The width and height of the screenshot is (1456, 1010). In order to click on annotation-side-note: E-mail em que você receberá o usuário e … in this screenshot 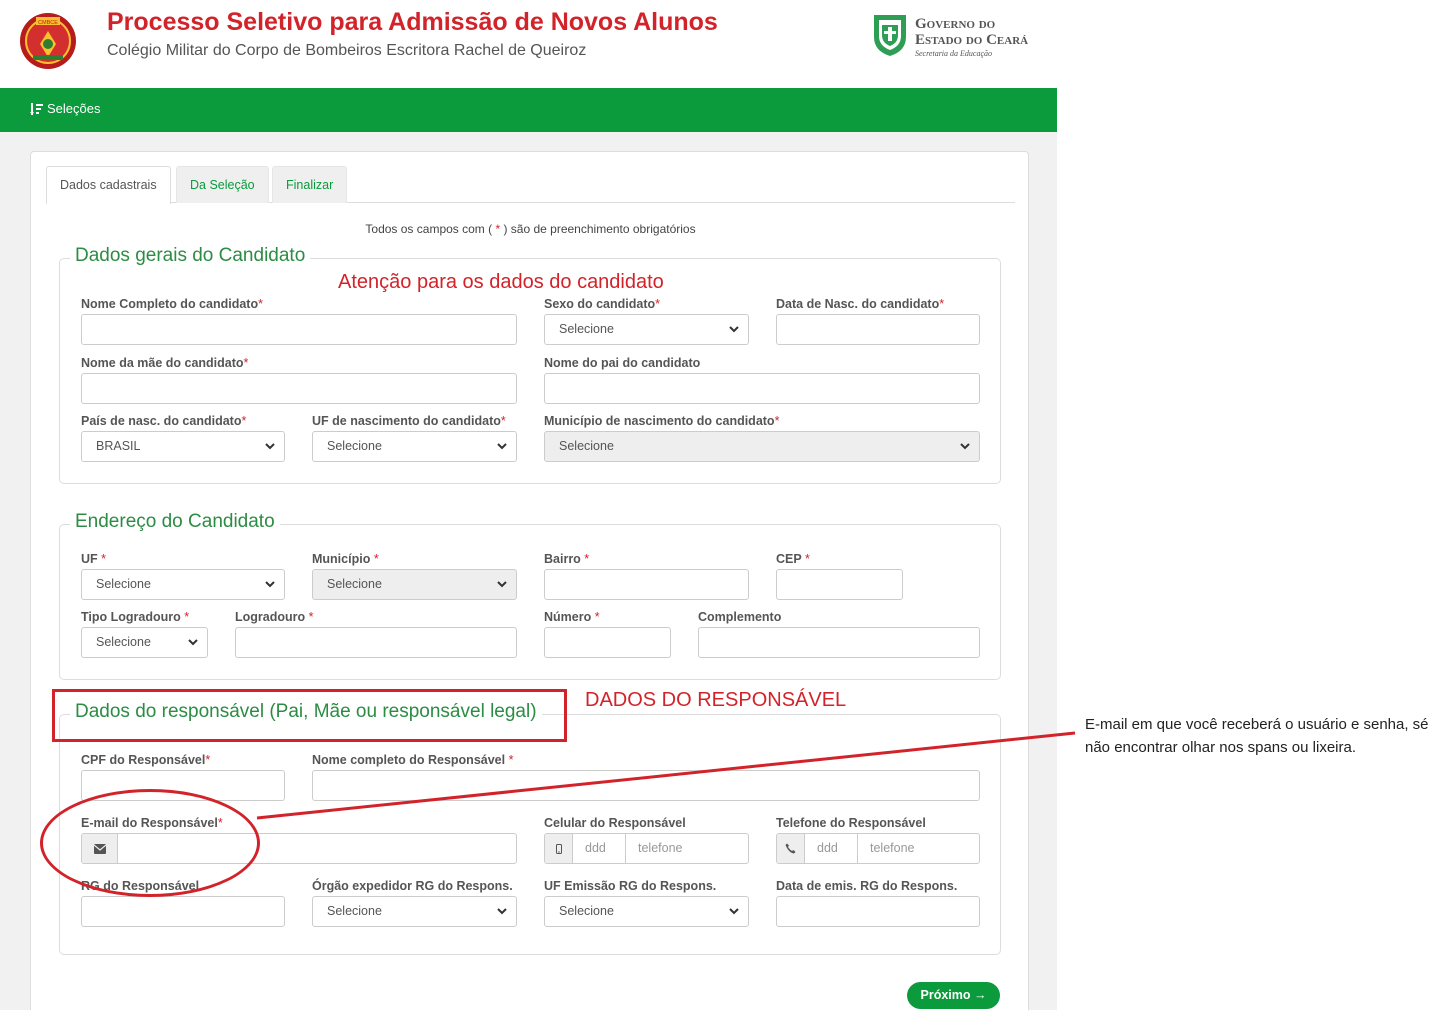, I will do `click(1257, 736)`.